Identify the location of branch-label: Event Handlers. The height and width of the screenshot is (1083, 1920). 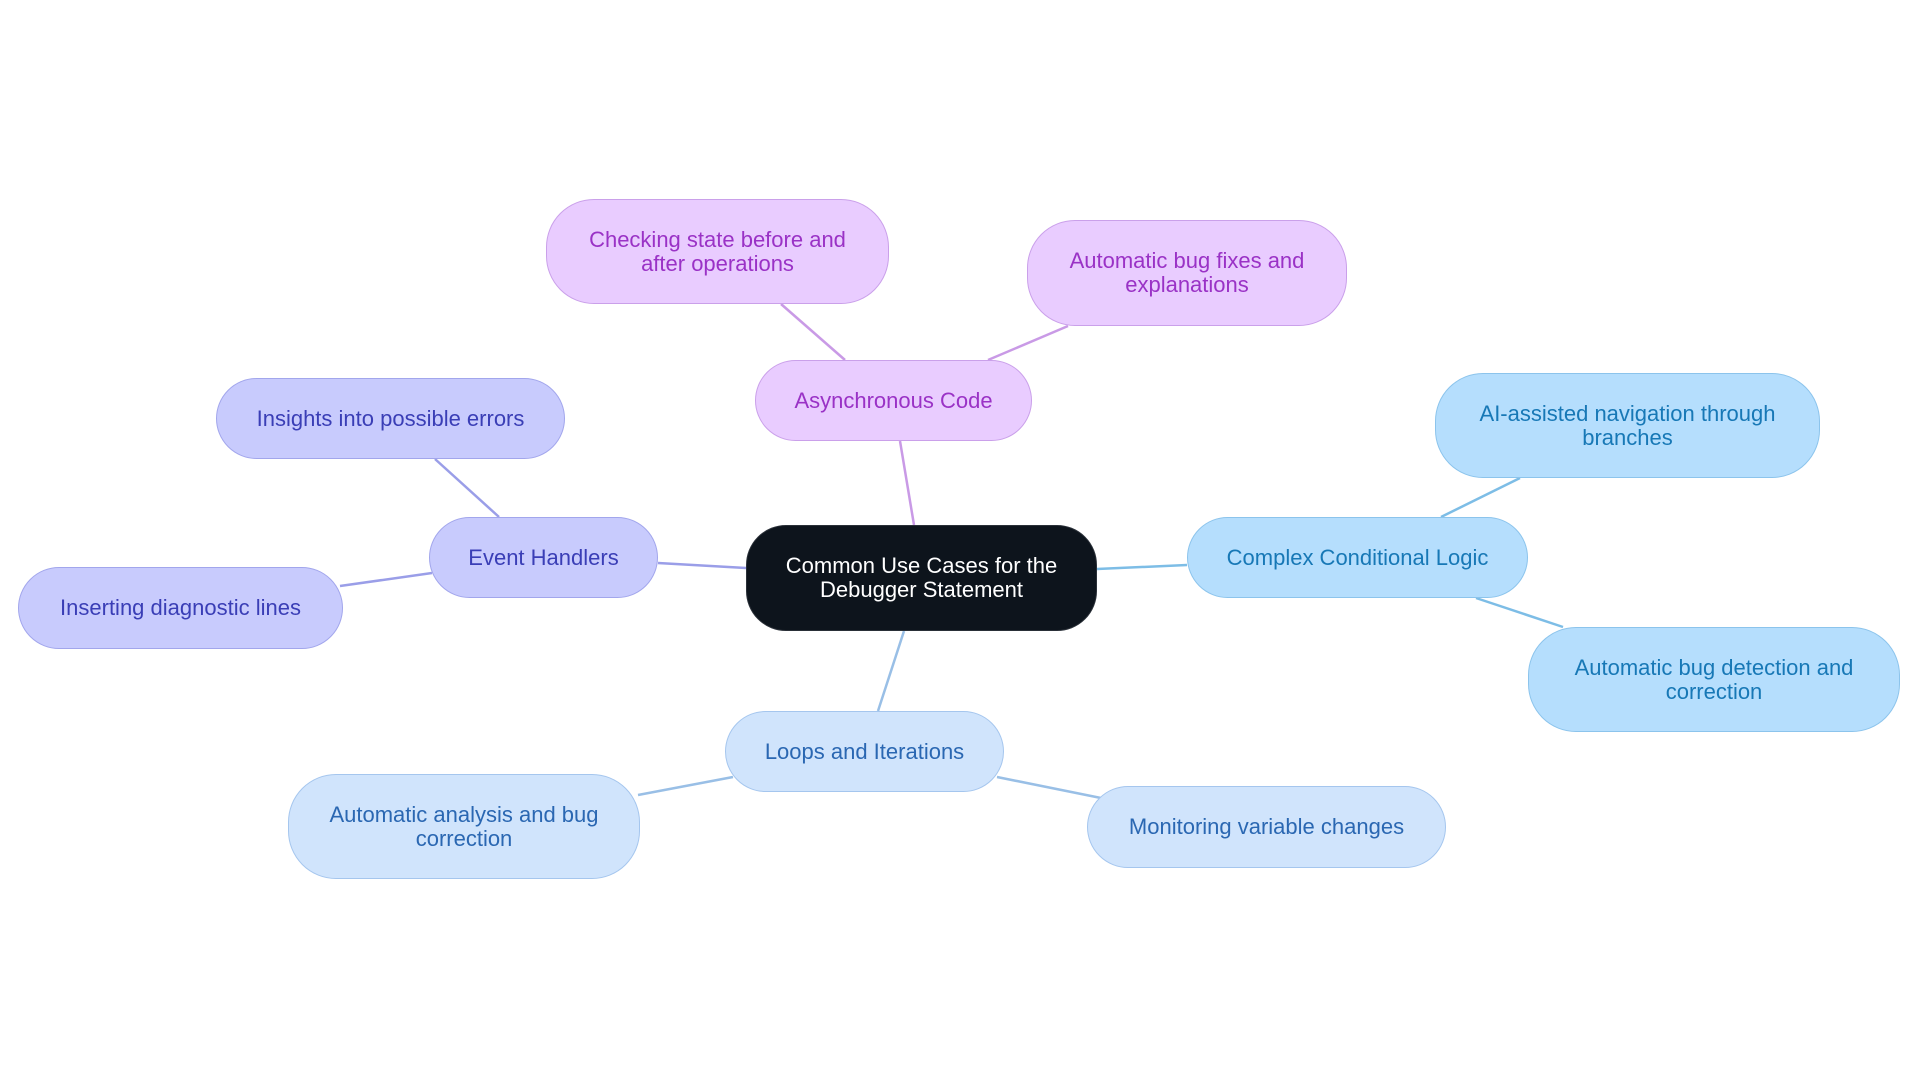
(543, 557).